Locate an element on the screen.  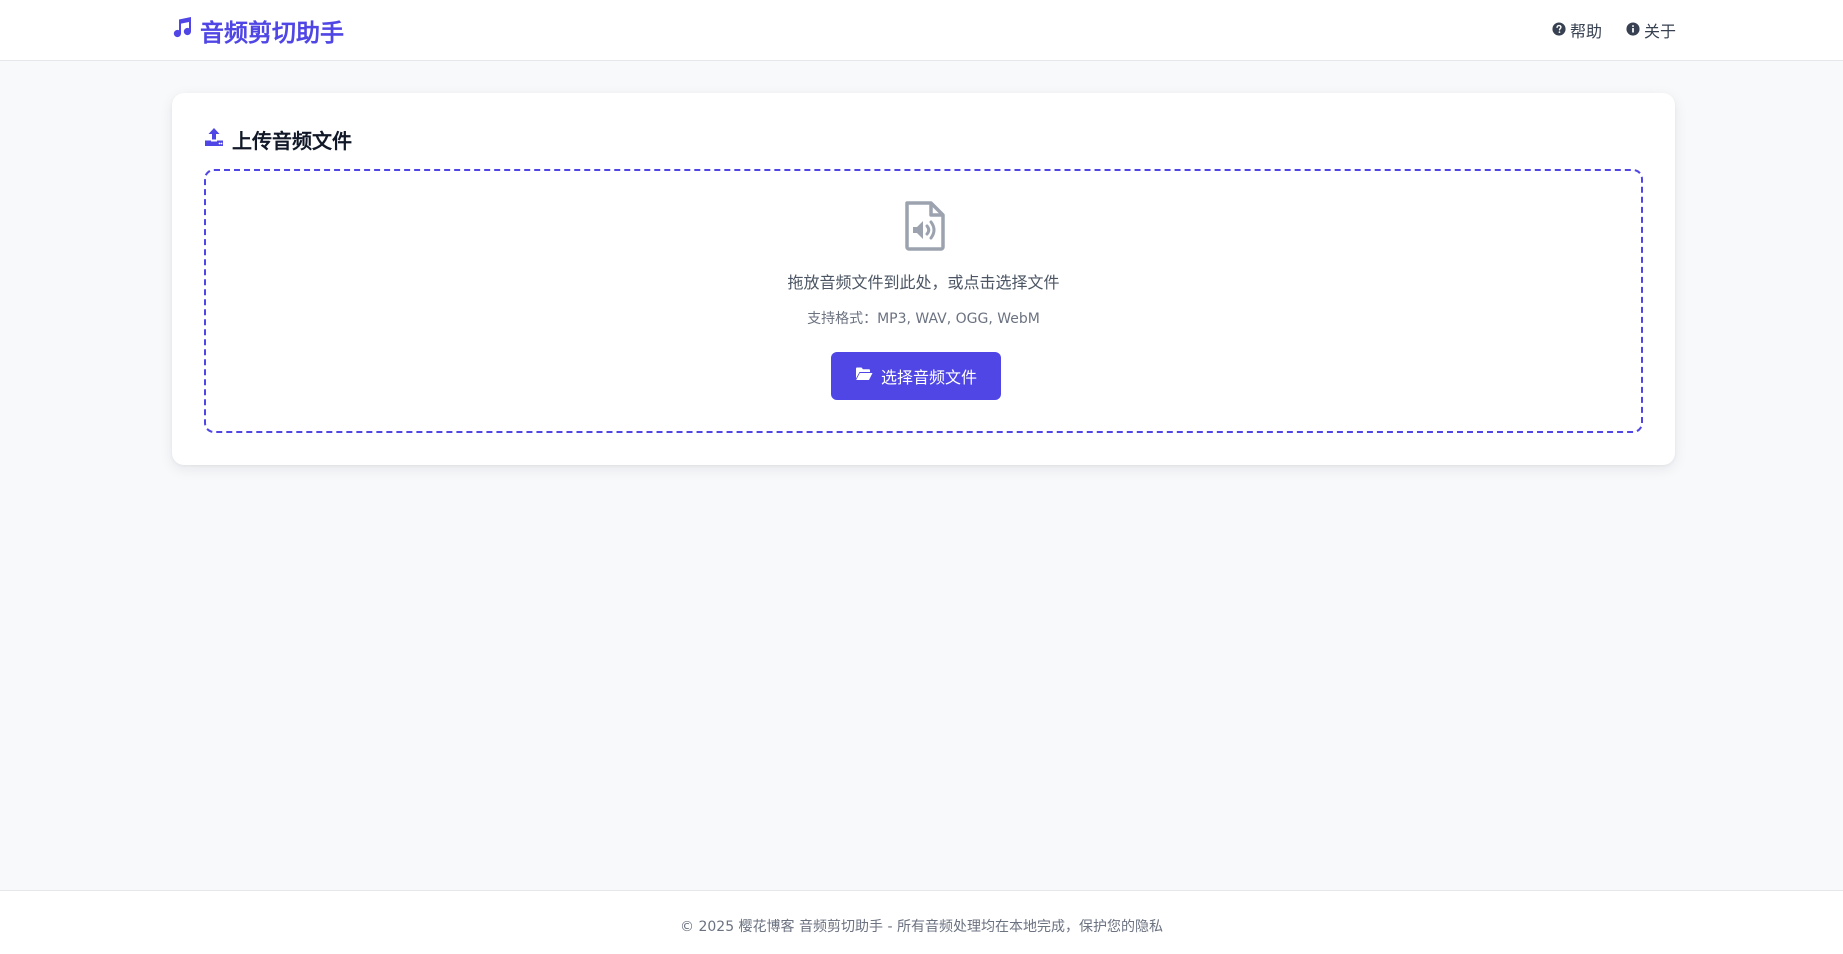
music-icon is located at coordinates (182, 30).